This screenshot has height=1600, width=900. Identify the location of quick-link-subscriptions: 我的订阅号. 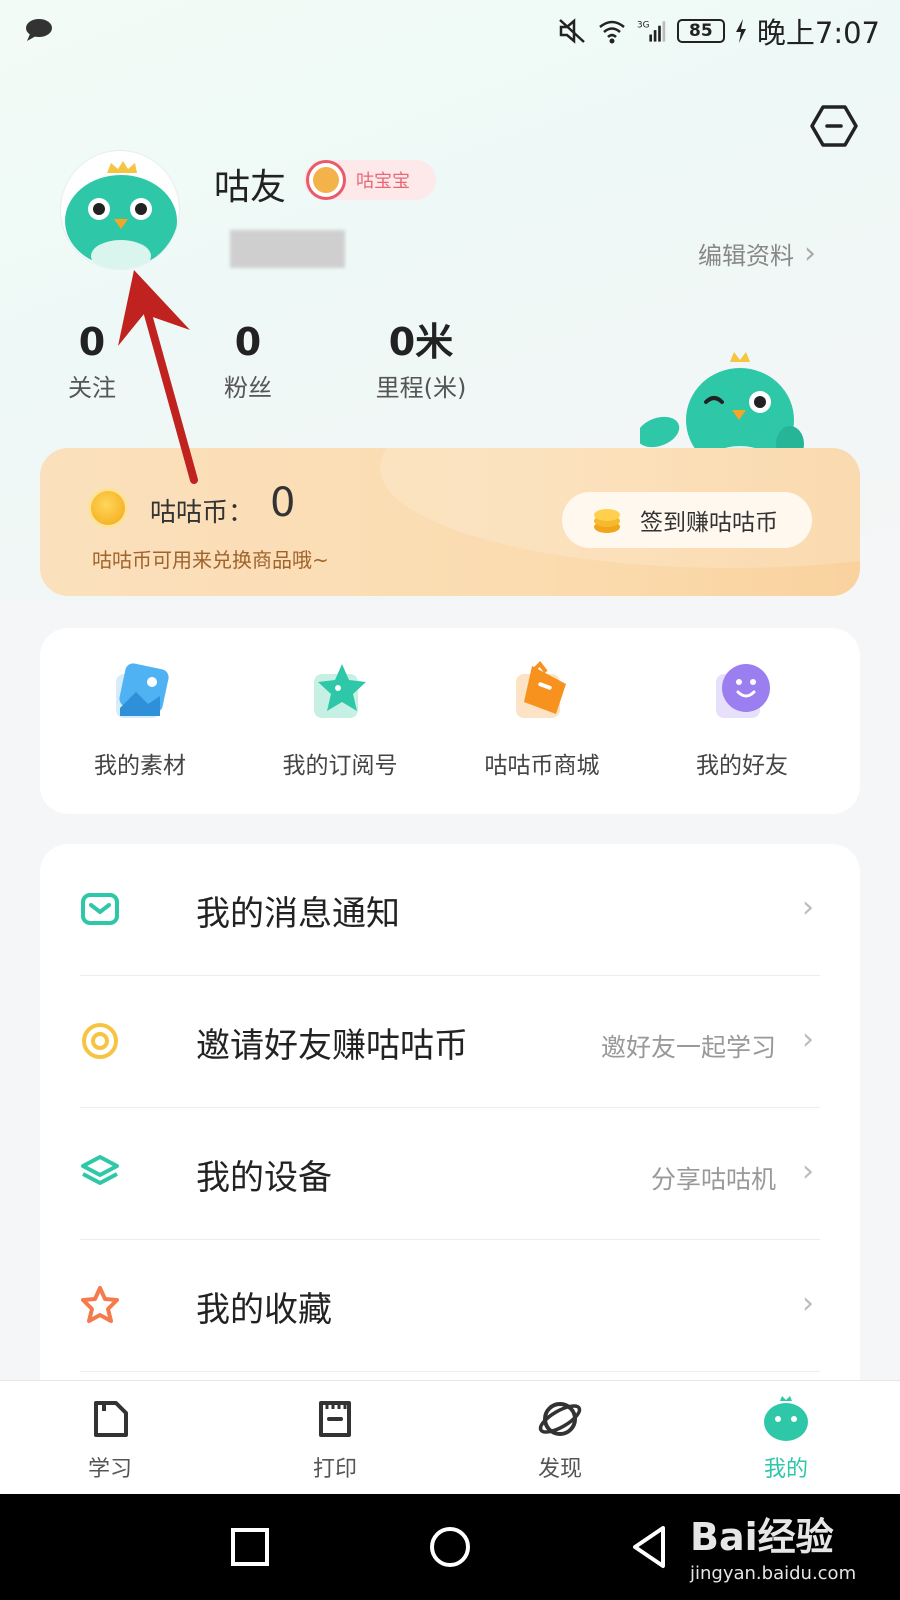
(340, 720).